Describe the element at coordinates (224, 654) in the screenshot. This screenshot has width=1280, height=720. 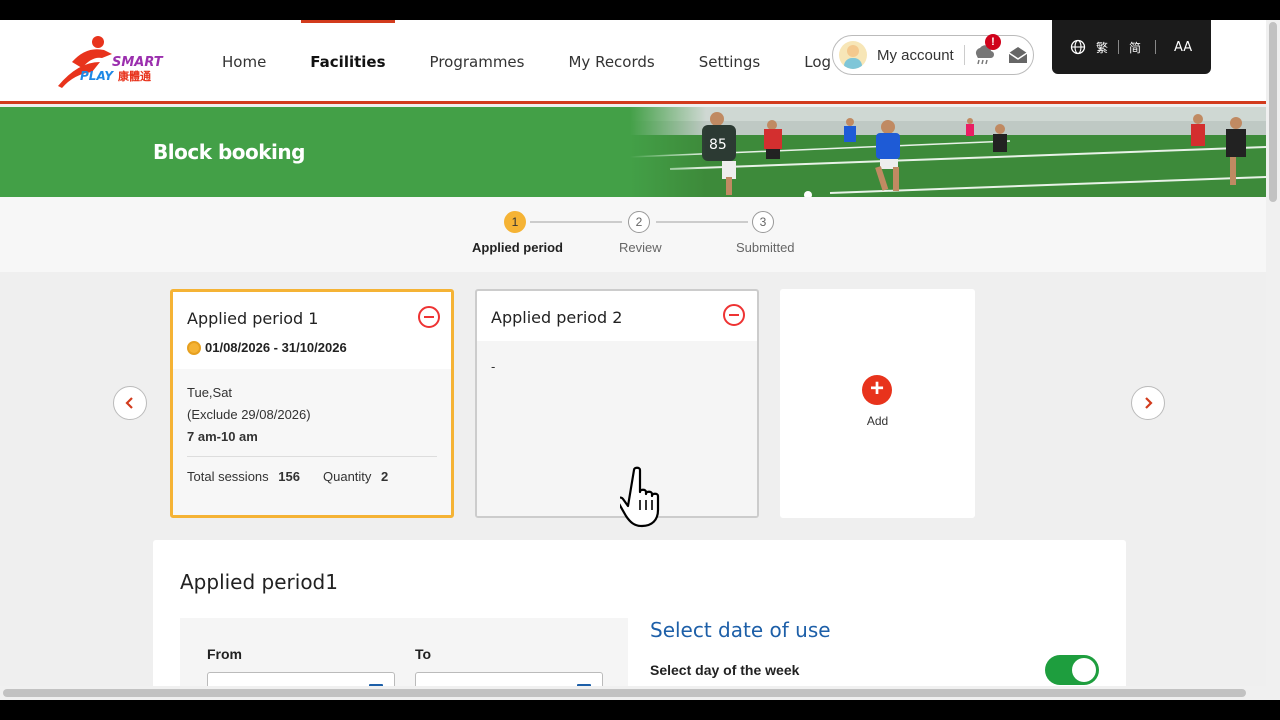
I see `from-label: From` at that location.